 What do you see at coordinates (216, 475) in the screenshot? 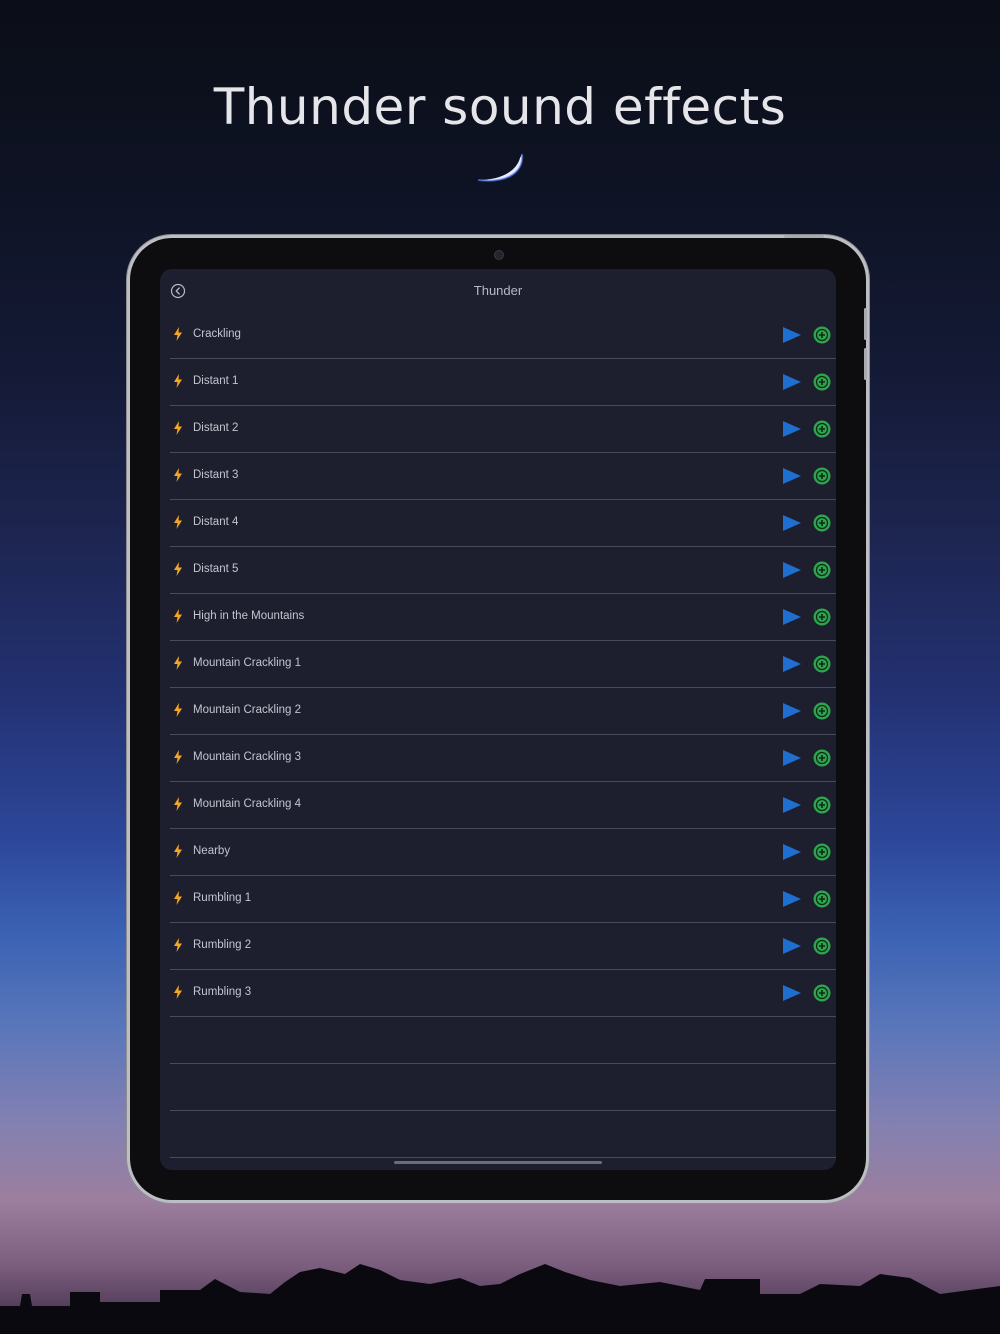
I see `sound-label: Distant 3` at bounding box center [216, 475].